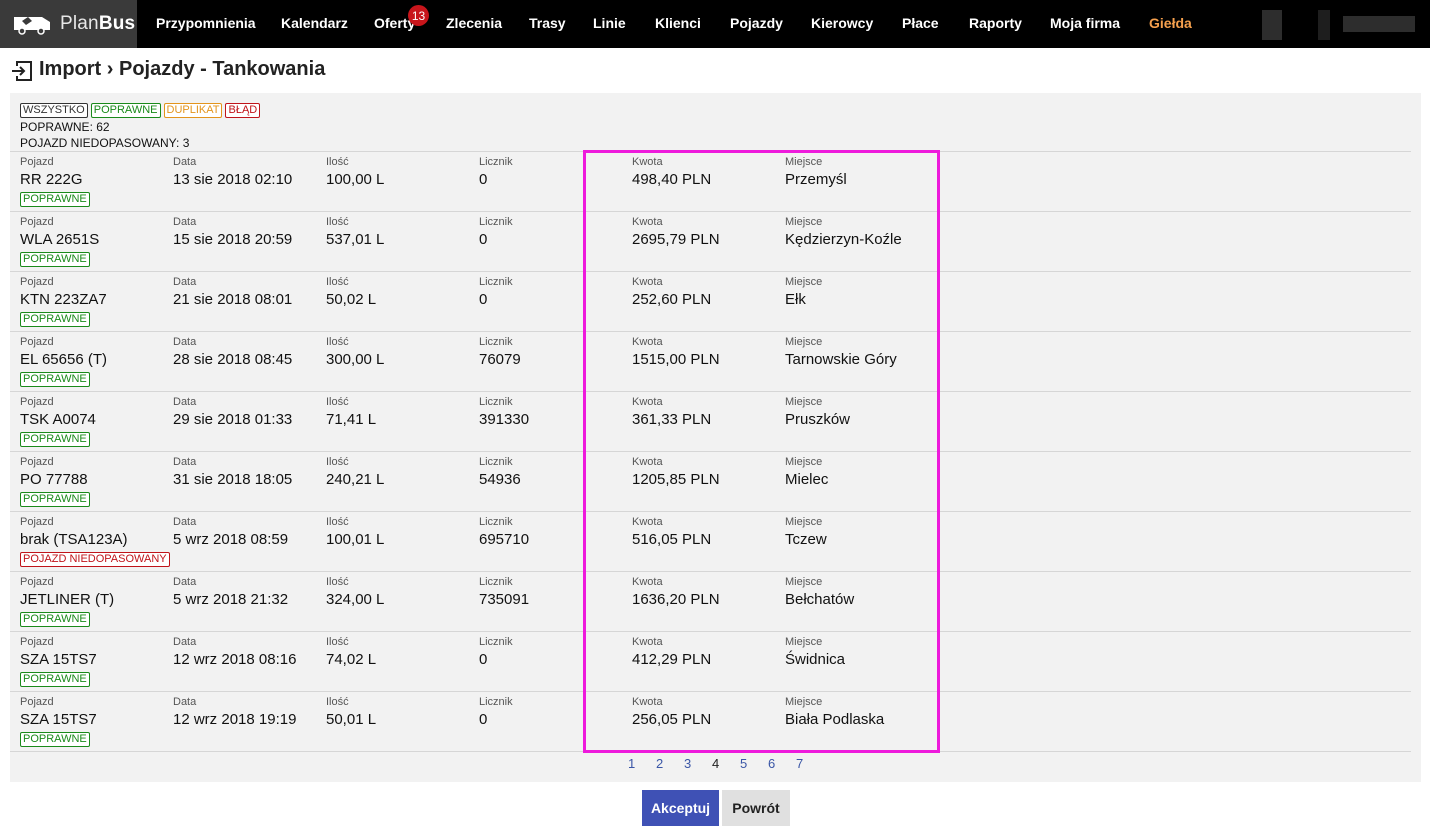 This screenshot has height=833, width=1430. Describe the element at coordinates (806, 539) in the screenshot. I see `cell-value-place: Tczew` at that location.